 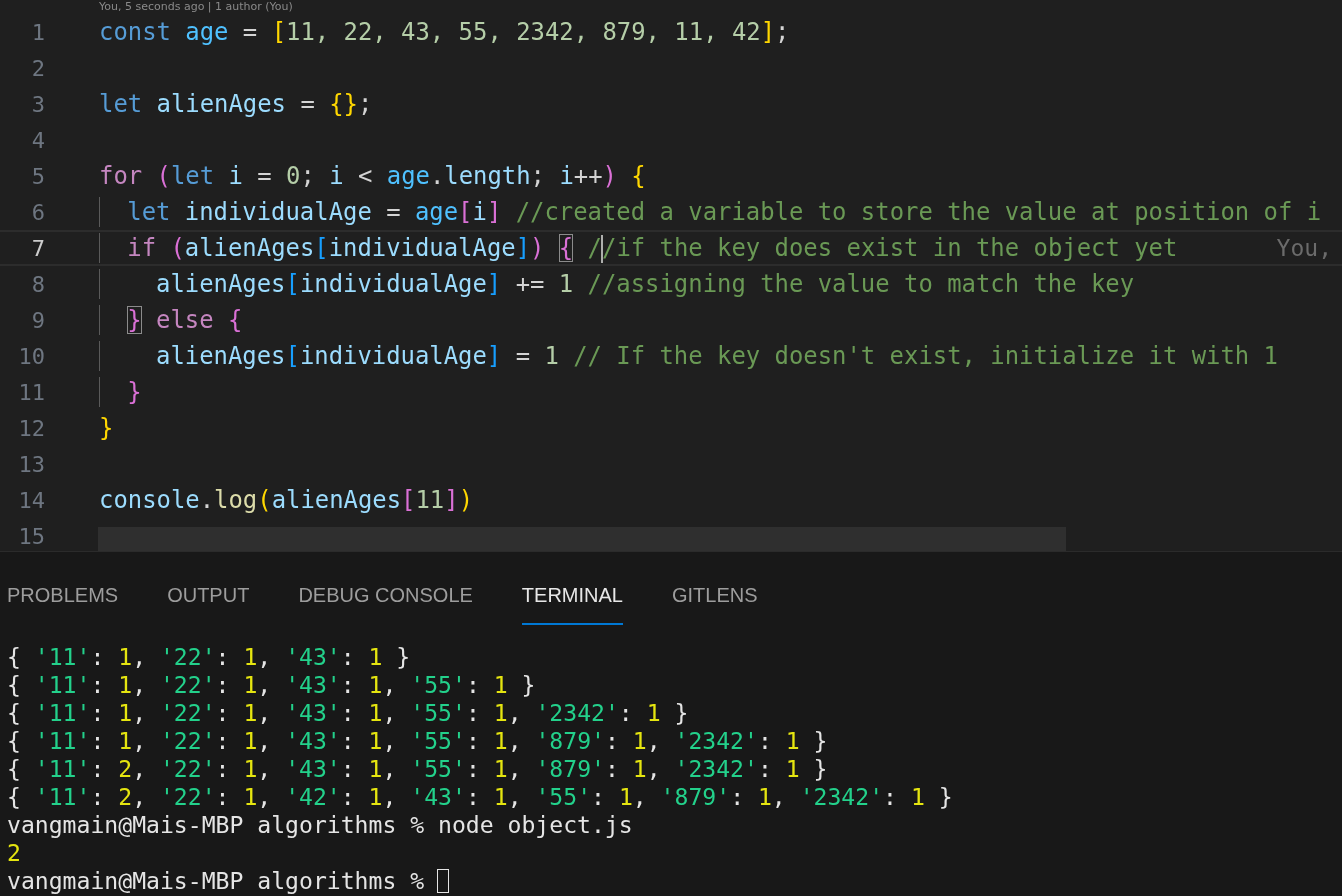 What do you see at coordinates (31, 428) in the screenshot?
I see `line-number: 12` at bounding box center [31, 428].